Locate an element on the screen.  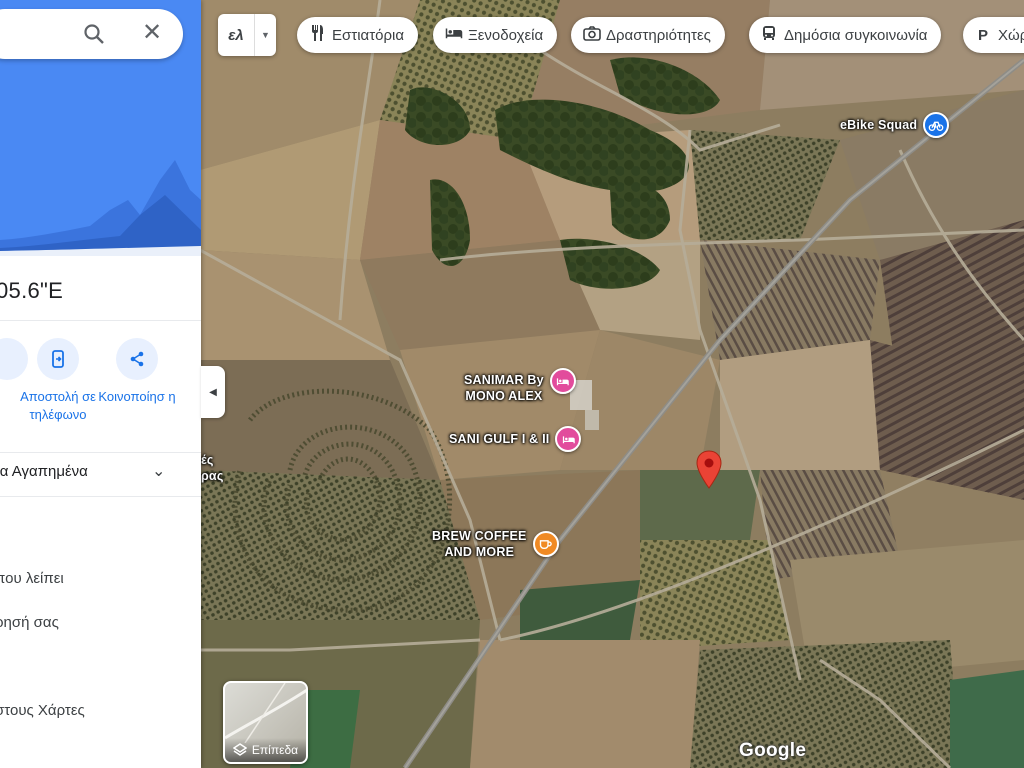
search-box: ✕ is located at coordinates (91, 34).